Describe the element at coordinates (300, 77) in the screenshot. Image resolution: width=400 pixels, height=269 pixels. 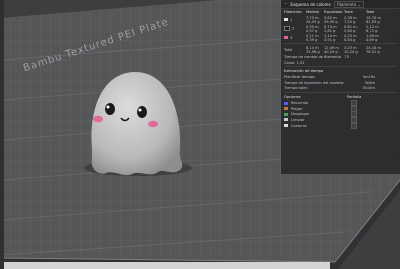
I see `estimate-label: Planificar tiempo:` at that location.